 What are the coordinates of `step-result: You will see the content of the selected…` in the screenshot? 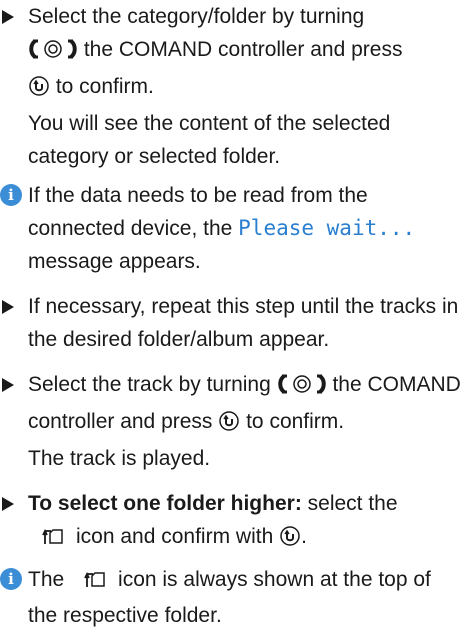 It's located at (209, 140).